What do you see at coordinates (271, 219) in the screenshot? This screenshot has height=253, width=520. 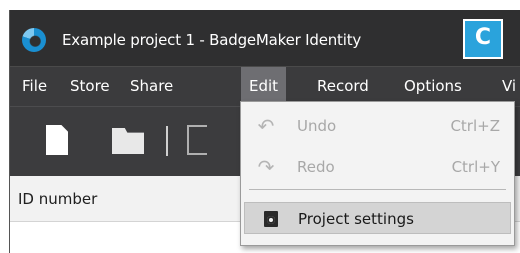 I see `project-settings-icon` at bounding box center [271, 219].